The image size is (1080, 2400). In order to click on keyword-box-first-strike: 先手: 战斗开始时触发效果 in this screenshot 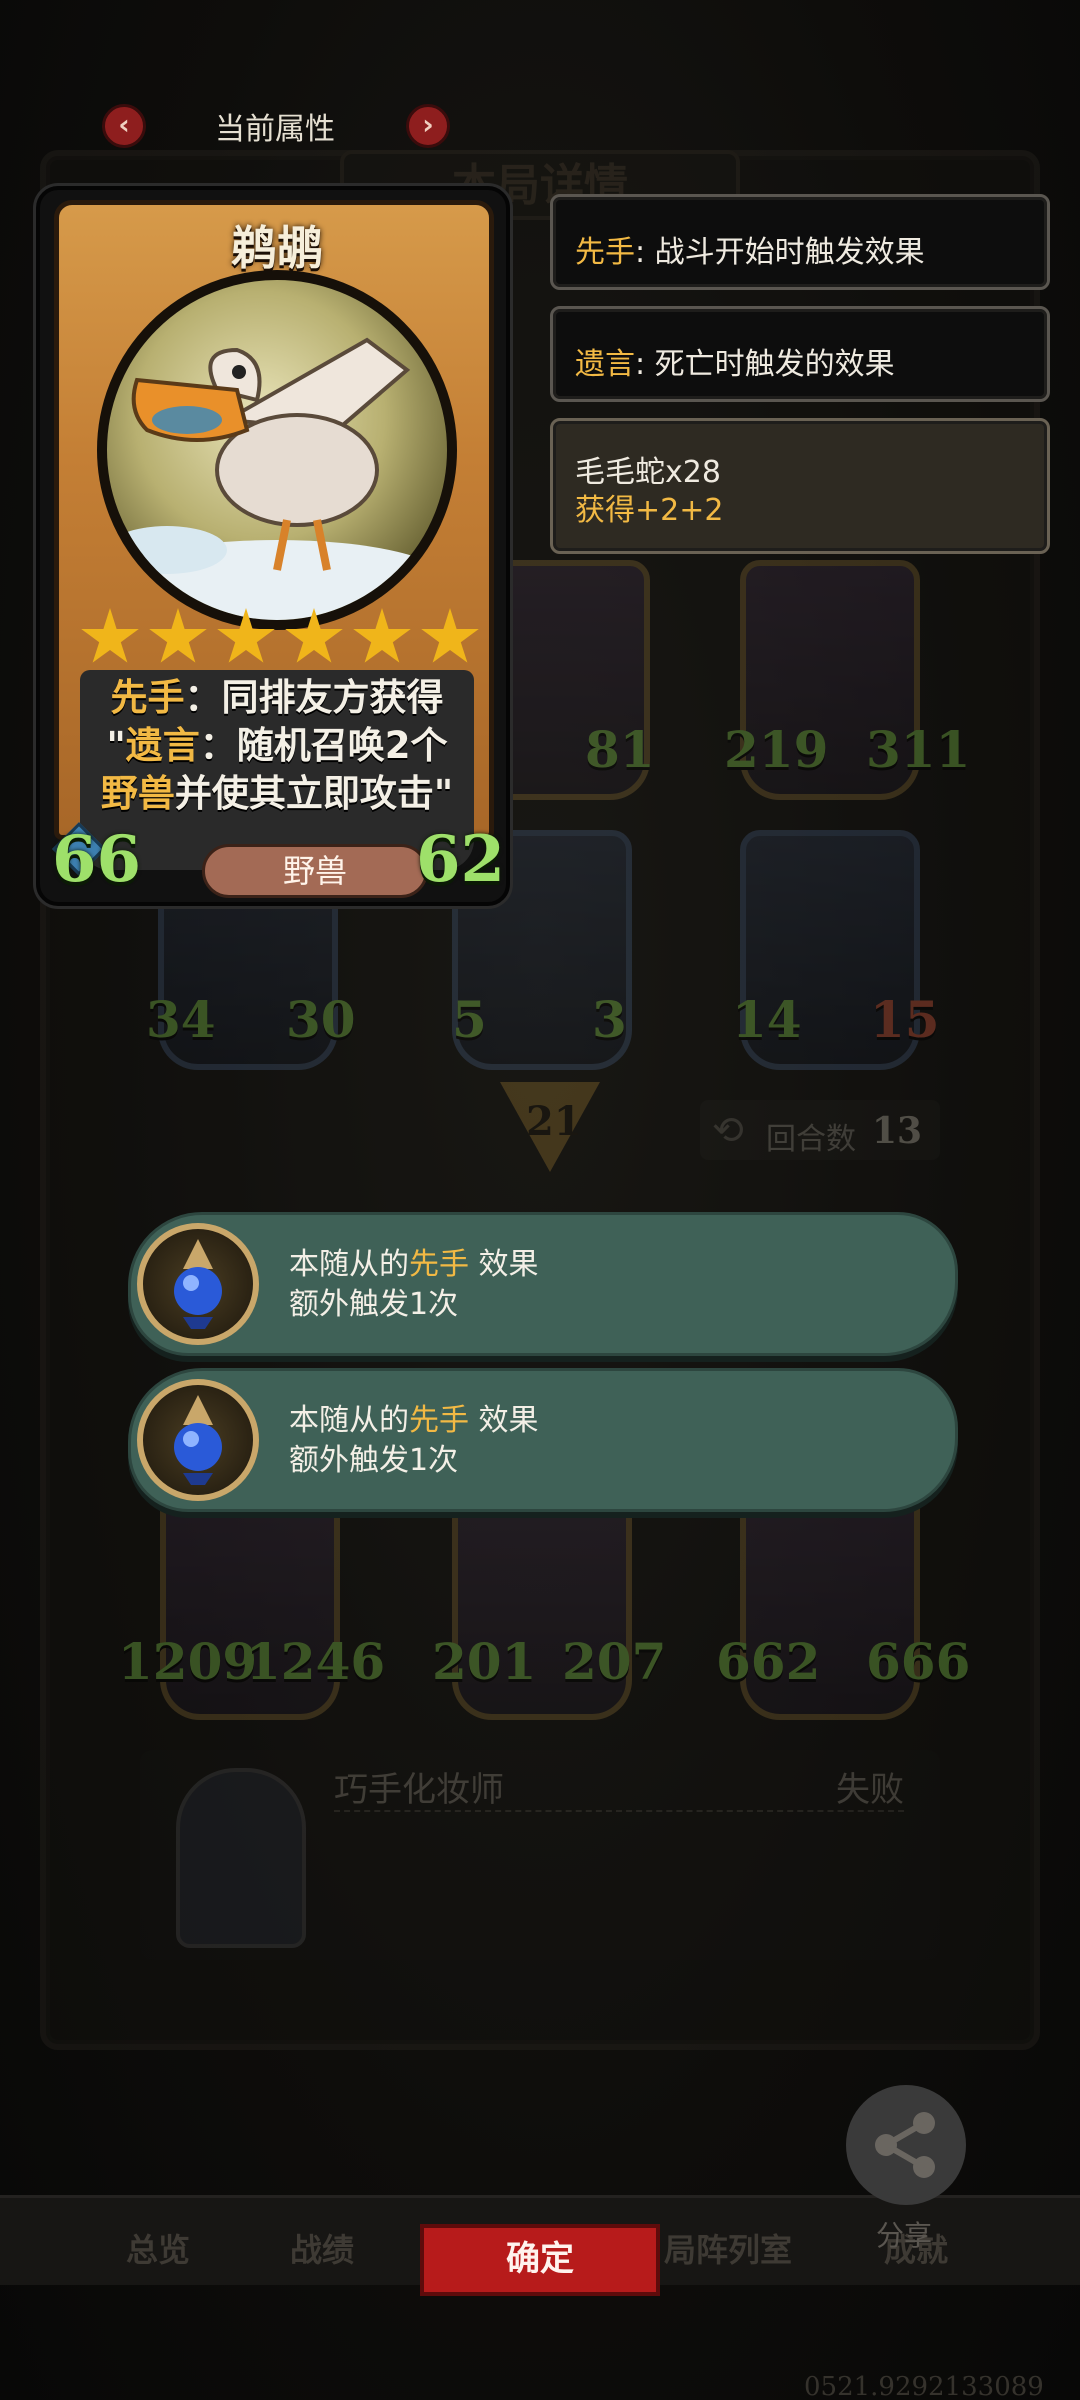, I will do `click(800, 242)`.